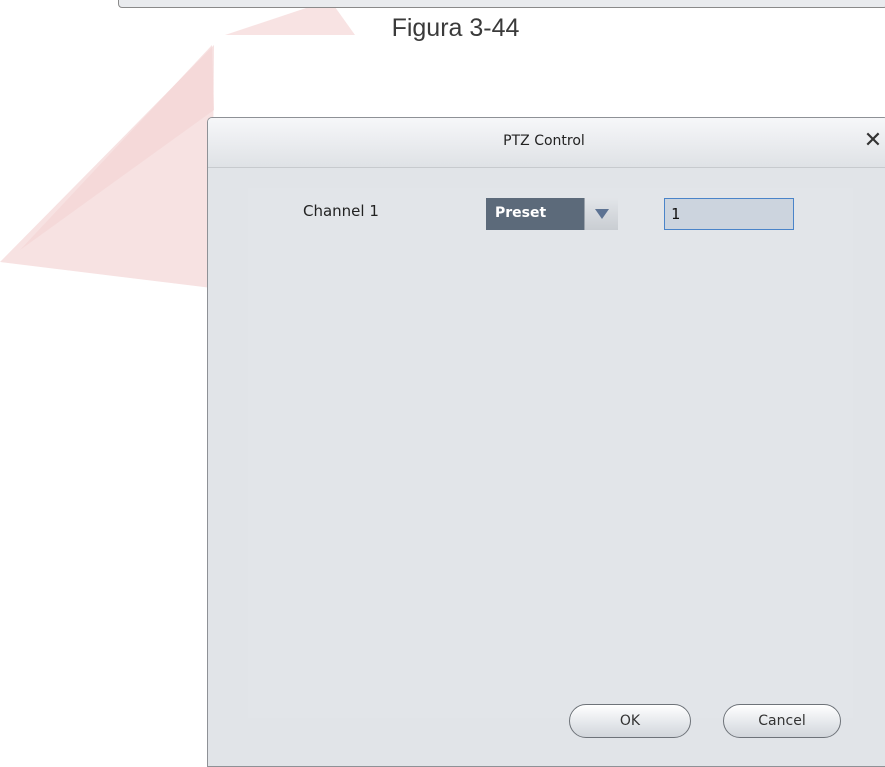 The width and height of the screenshot is (885, 767). Describe the element at coordinates (782, 721) in the screenshot. I see `cancel-button: Cancel` at that location.